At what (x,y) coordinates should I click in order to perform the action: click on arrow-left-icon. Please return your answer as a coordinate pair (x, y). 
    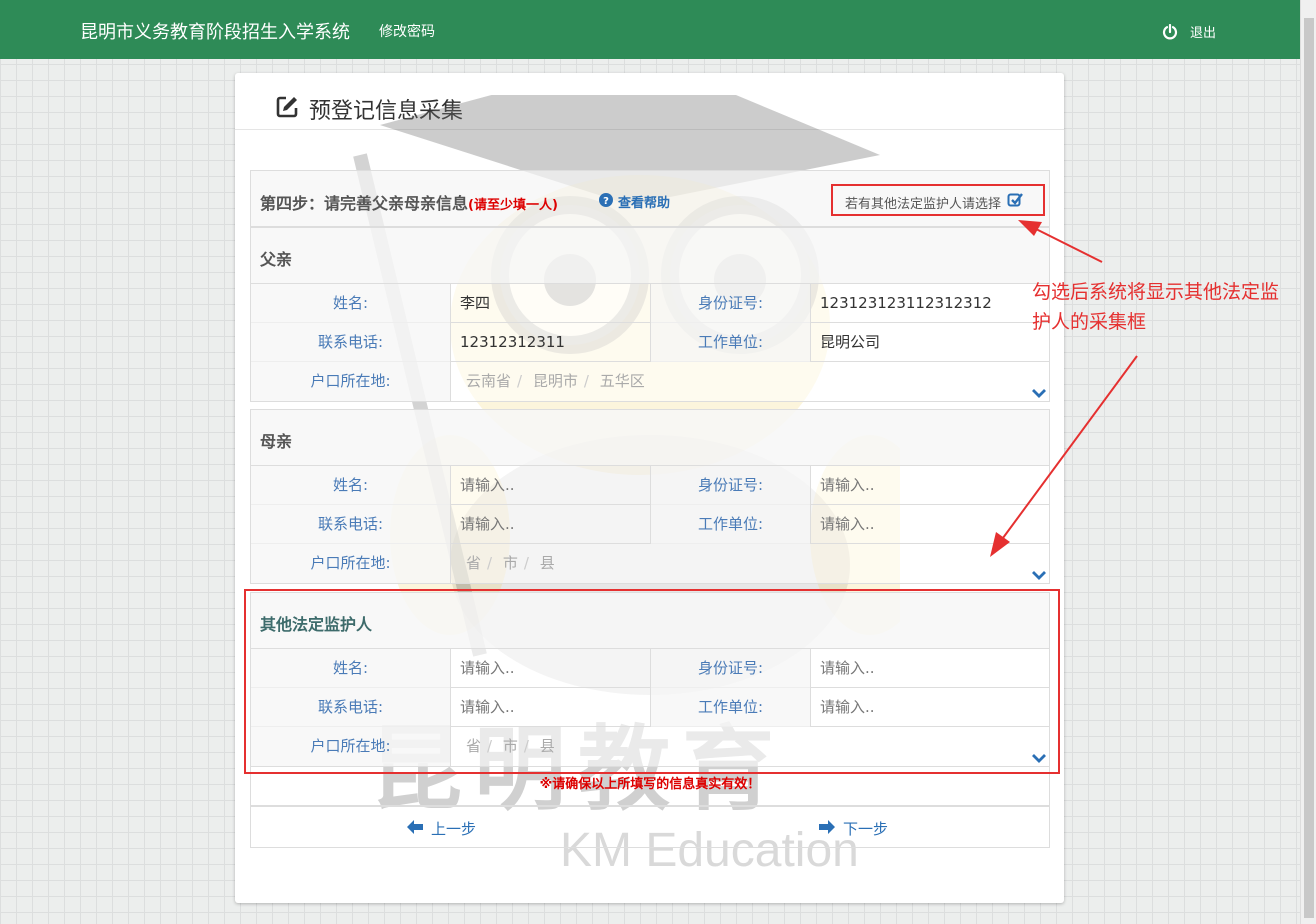
    Looking at the image, I should click on (415, 828).